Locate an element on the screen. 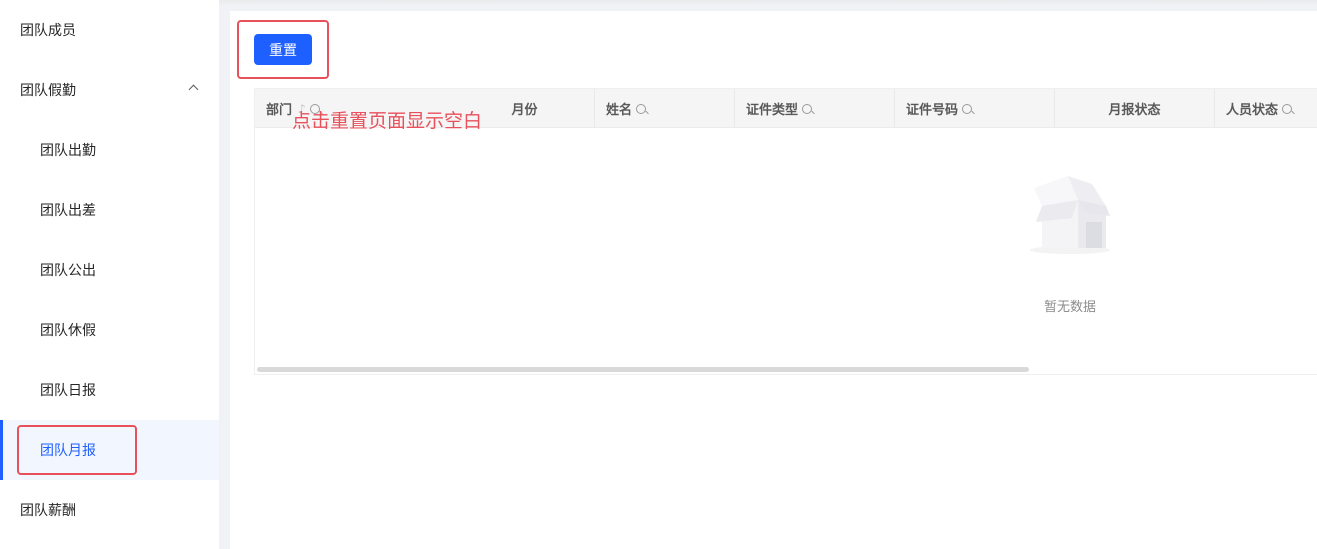  column-header-report-status: 月报状态 is located at coordinates (1135, 108).